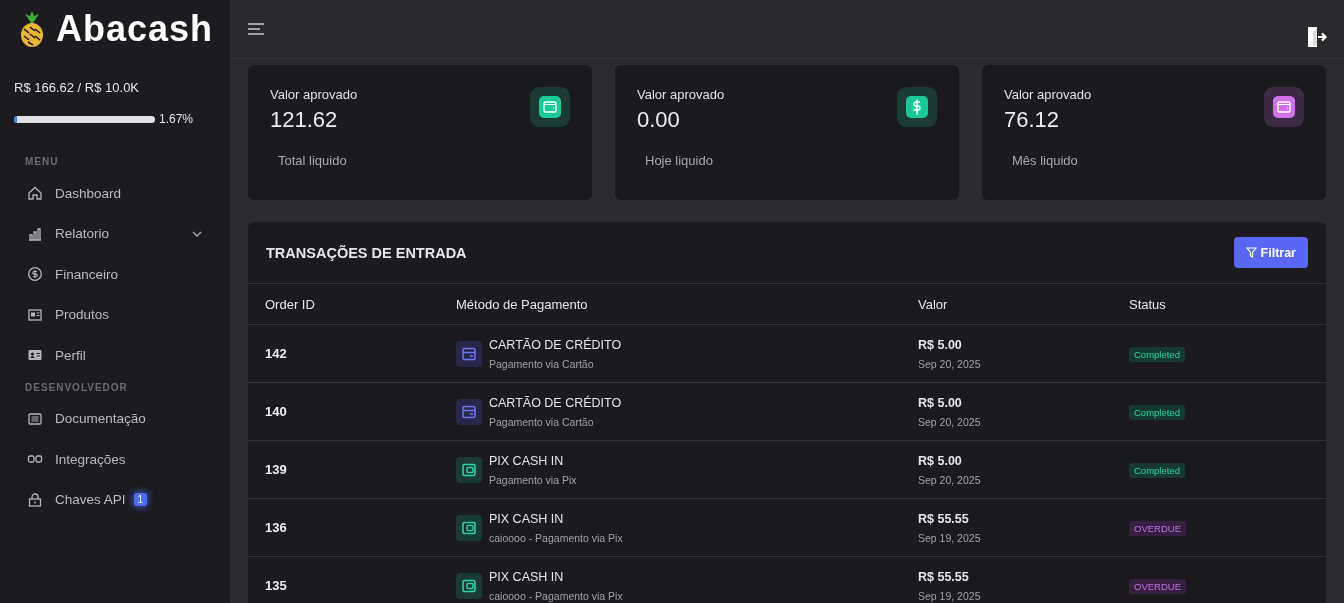  Describe the element at coordinates (1148, 304) in the screenshot. I see `column-header: Status` at that location.